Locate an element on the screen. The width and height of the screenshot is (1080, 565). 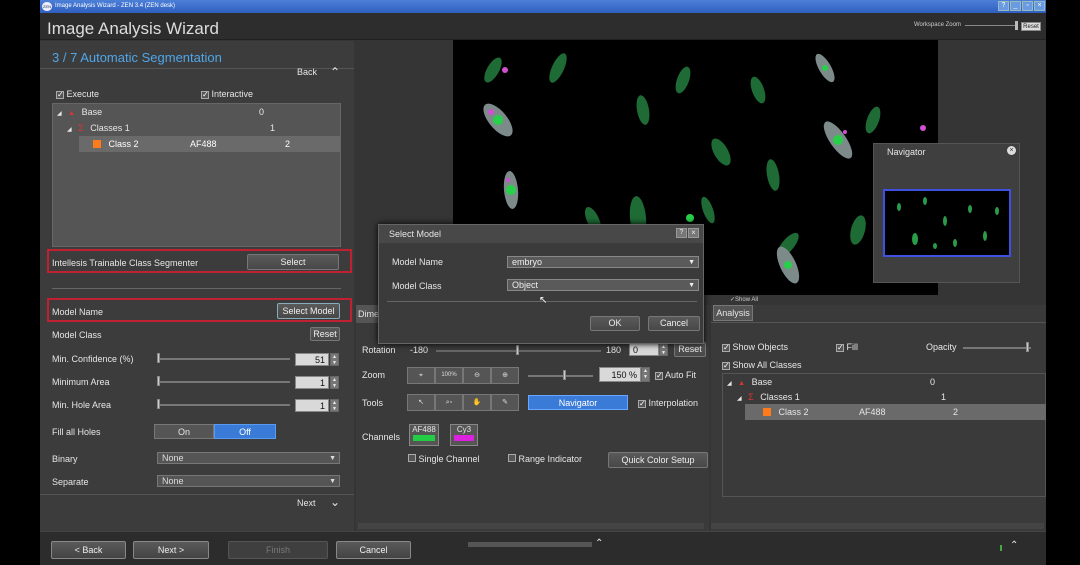
auto-fit-checkbox: ✓ Auto Fit is located at coordinates (675, 375).